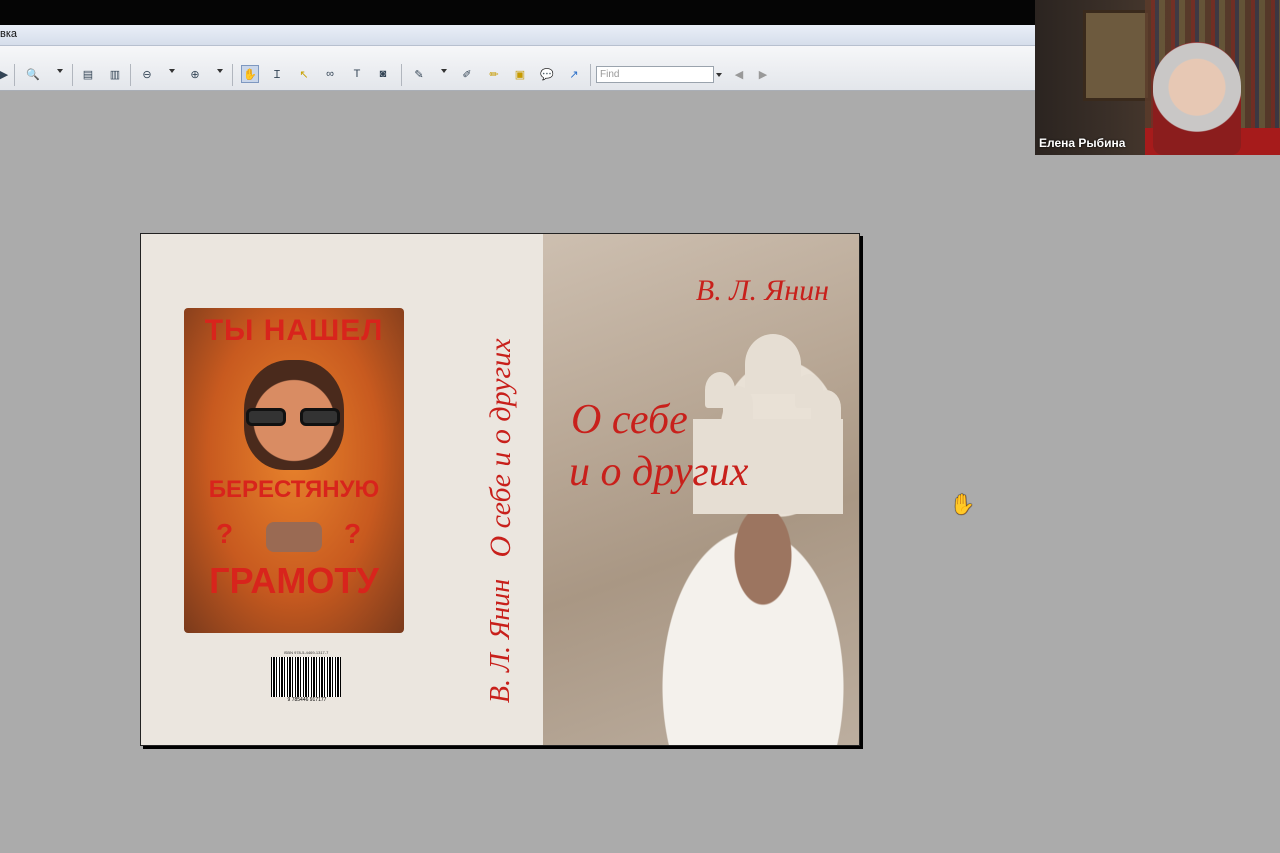  What do you see at coordinates (220, 71) in the screenshot?
I see `zoom-in-dropdown-icon` at bounding box center [220, 71].